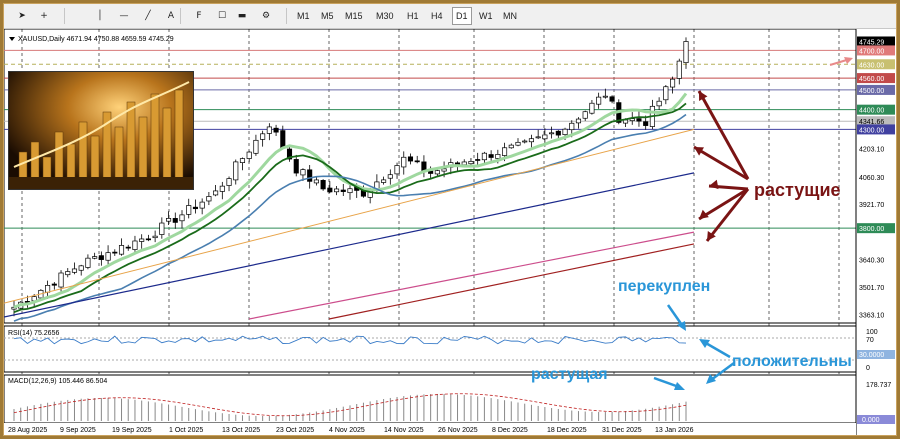 The image size is (900, 439). What do you see at coordinates (242, 16) in the screenshot?
I see `indicator-icon: ▬` at bounding box center [242, 16].